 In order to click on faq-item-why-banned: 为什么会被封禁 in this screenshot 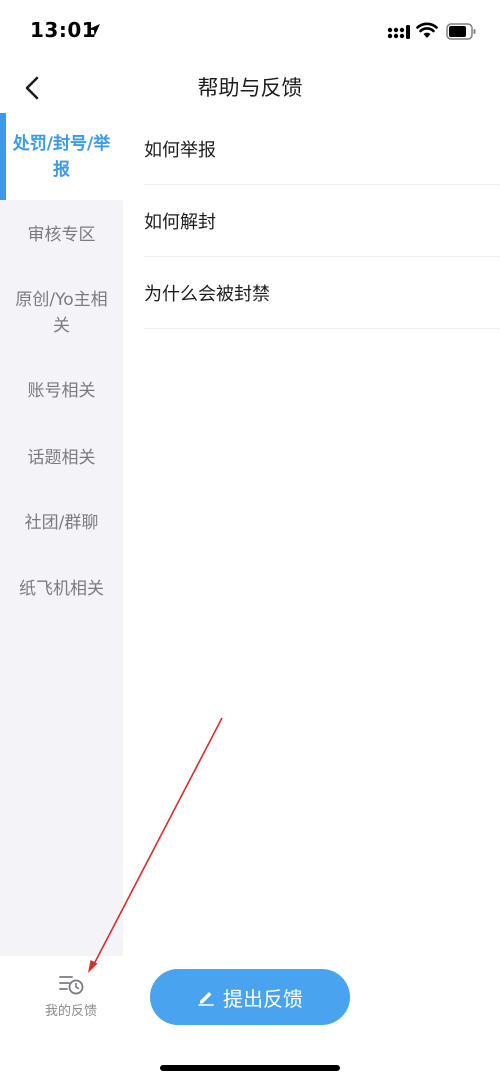, I will do `click(322, 293)`.